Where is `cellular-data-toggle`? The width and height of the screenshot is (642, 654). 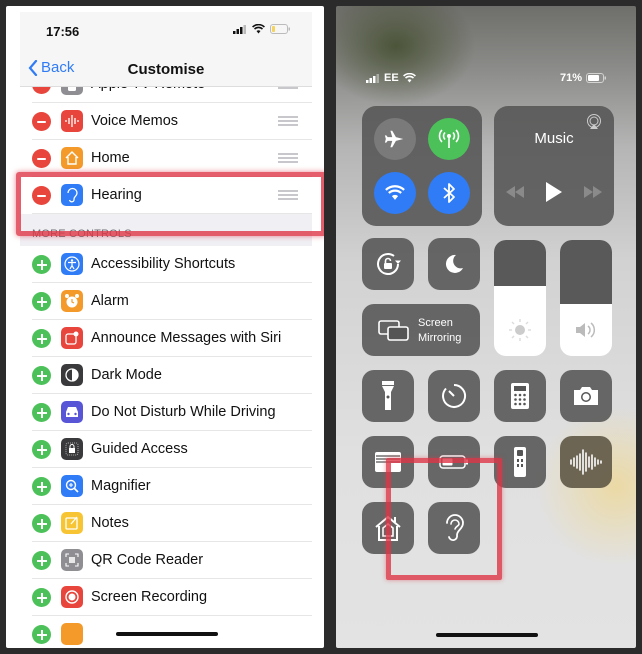 cellular-data-toggle is located at coordinates (449, 139).